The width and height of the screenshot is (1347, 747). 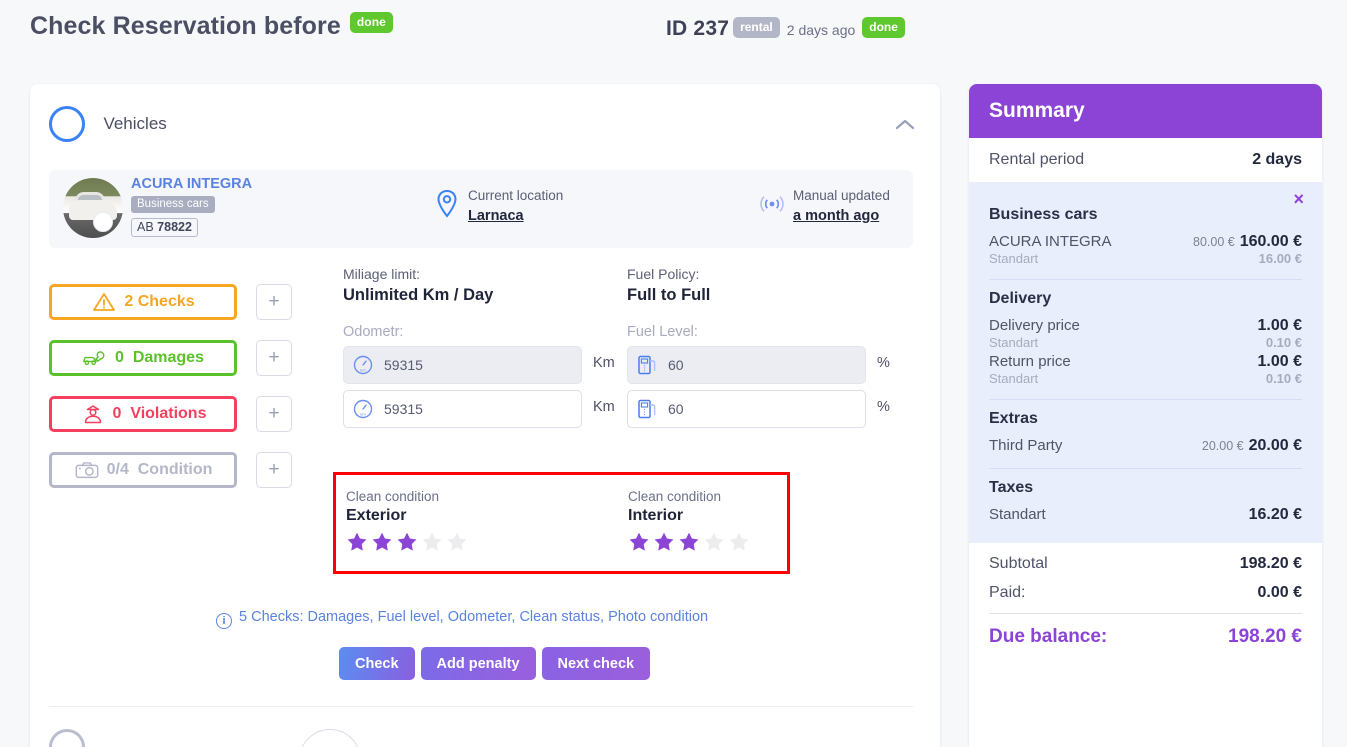 What do you see at coordinates (67, 124) in the screenshot?
I see `section-step-circle-icon` at bounding box center [67, 124].